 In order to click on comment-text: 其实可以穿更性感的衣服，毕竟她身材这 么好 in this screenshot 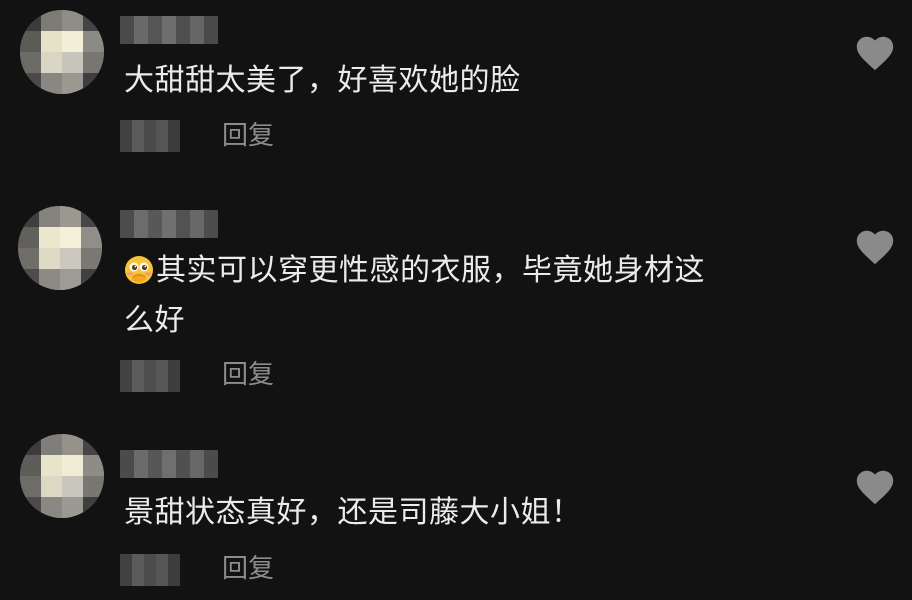, I will do `click(414, 296)`.